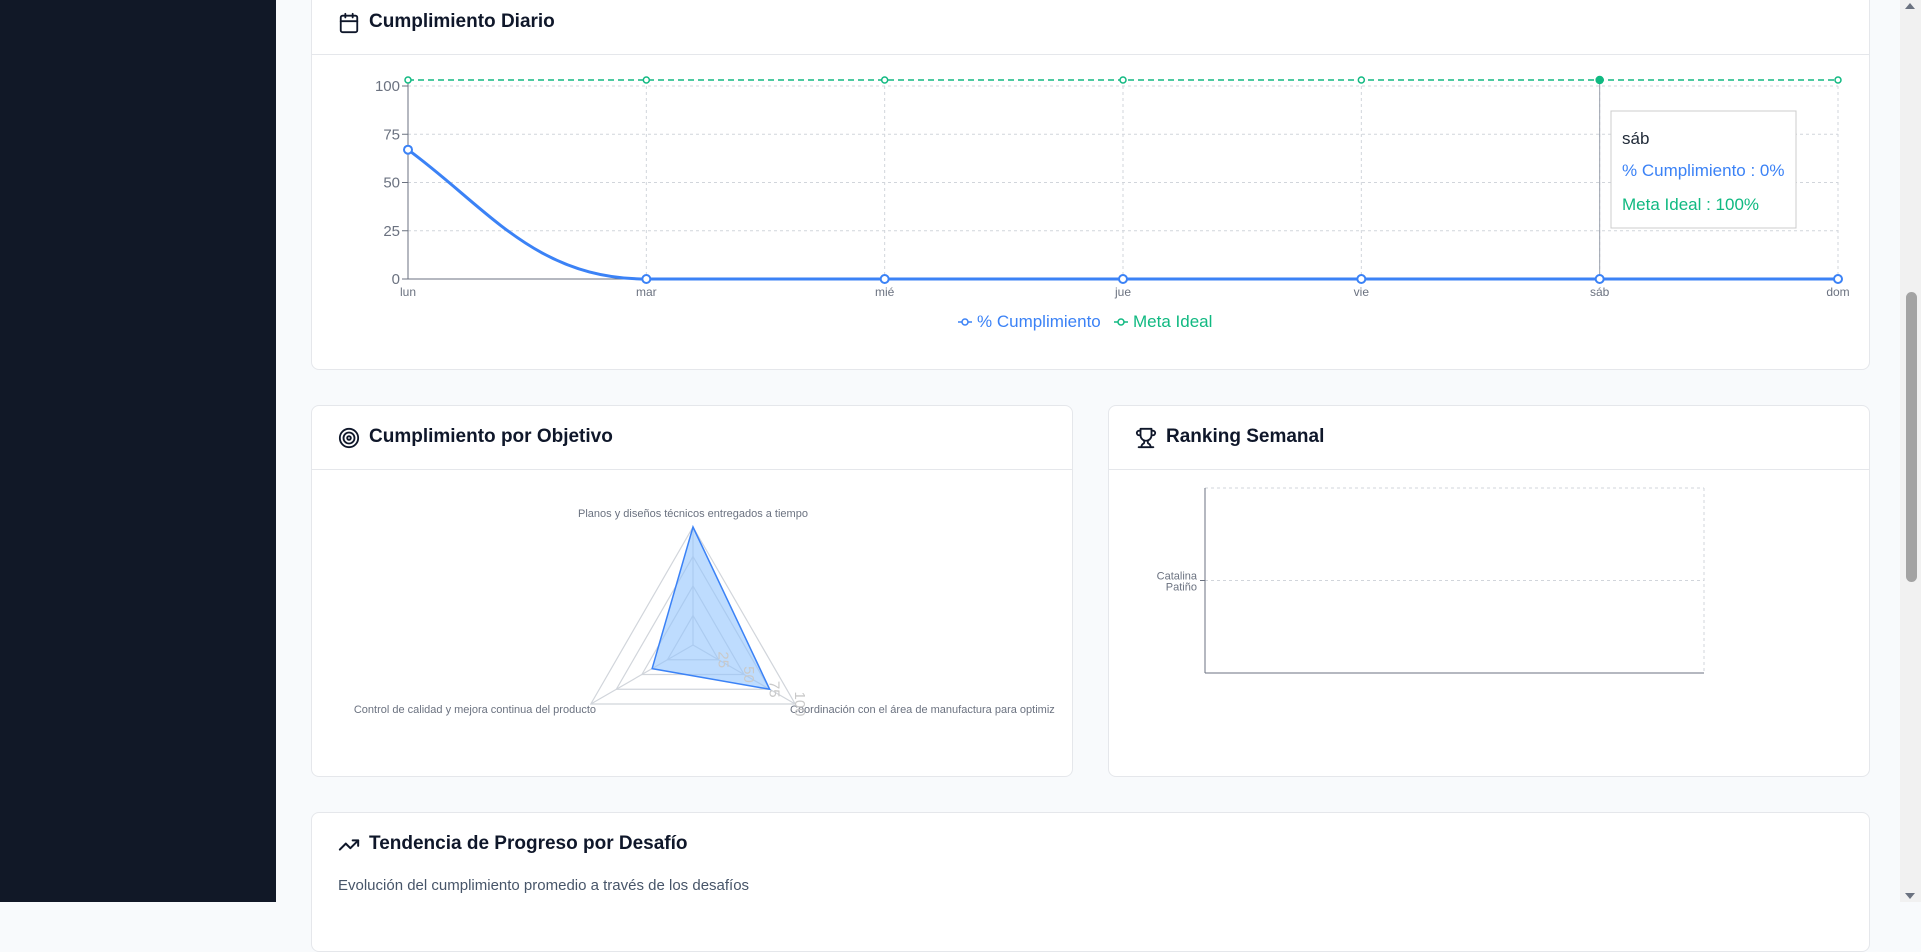 This screenshot has width=1921, height=952. What do you see at coordinates (1690, 204) in the screenshot?
I see `tooltip-ideal: Meta Ideal : 100%` at bounding box center [1690, 204].